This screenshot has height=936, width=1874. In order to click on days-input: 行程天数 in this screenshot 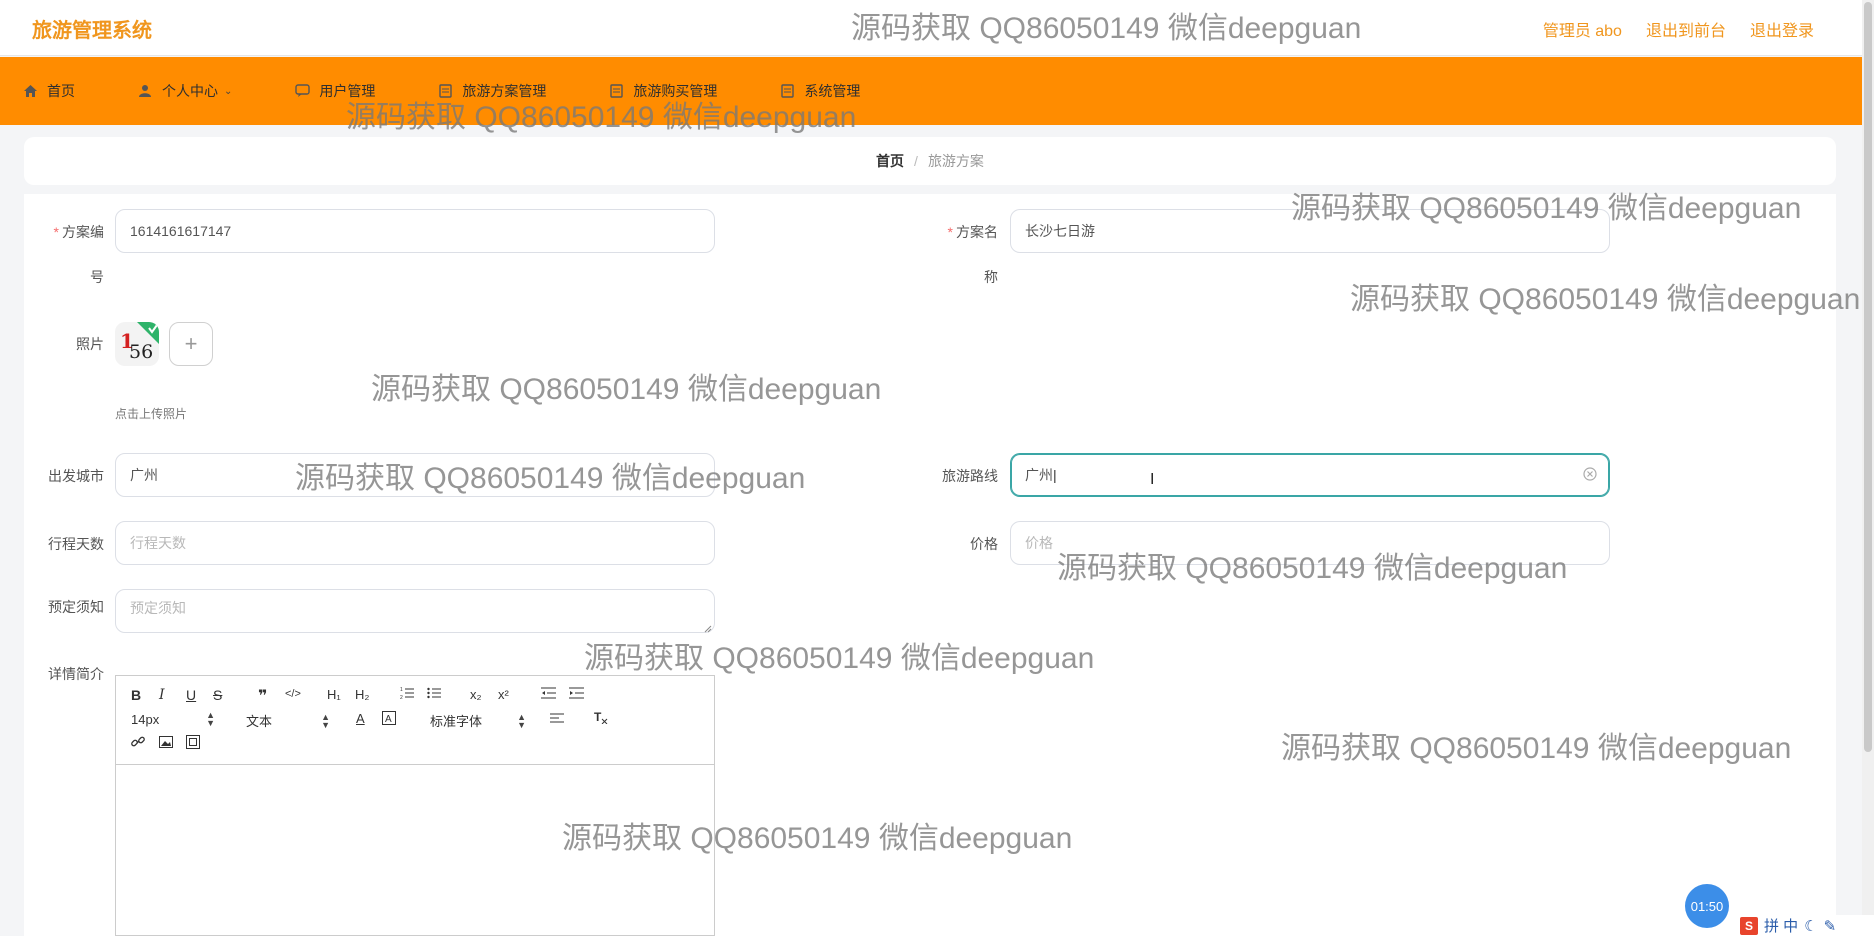, I will do `click(415, 543)`.